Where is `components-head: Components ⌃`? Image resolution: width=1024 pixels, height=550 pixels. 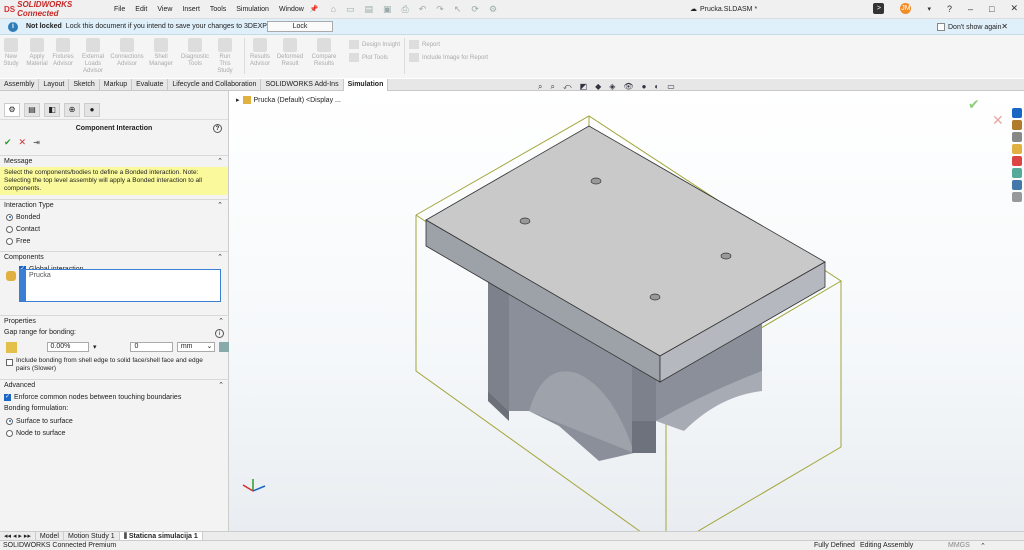 components-head: Components ⌃ is located at coordinates (114, 257).